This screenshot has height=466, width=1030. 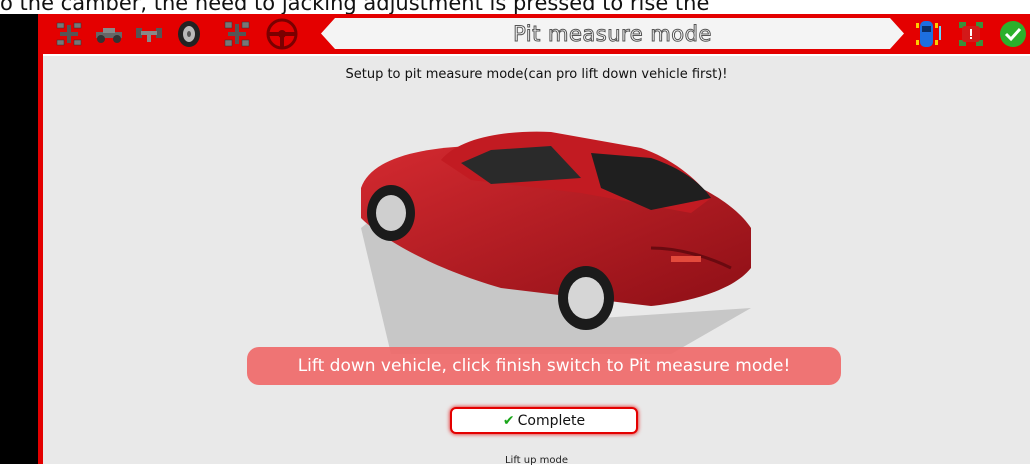 I want to click on complete-button-label: Complete, so click(x=551, y=420).